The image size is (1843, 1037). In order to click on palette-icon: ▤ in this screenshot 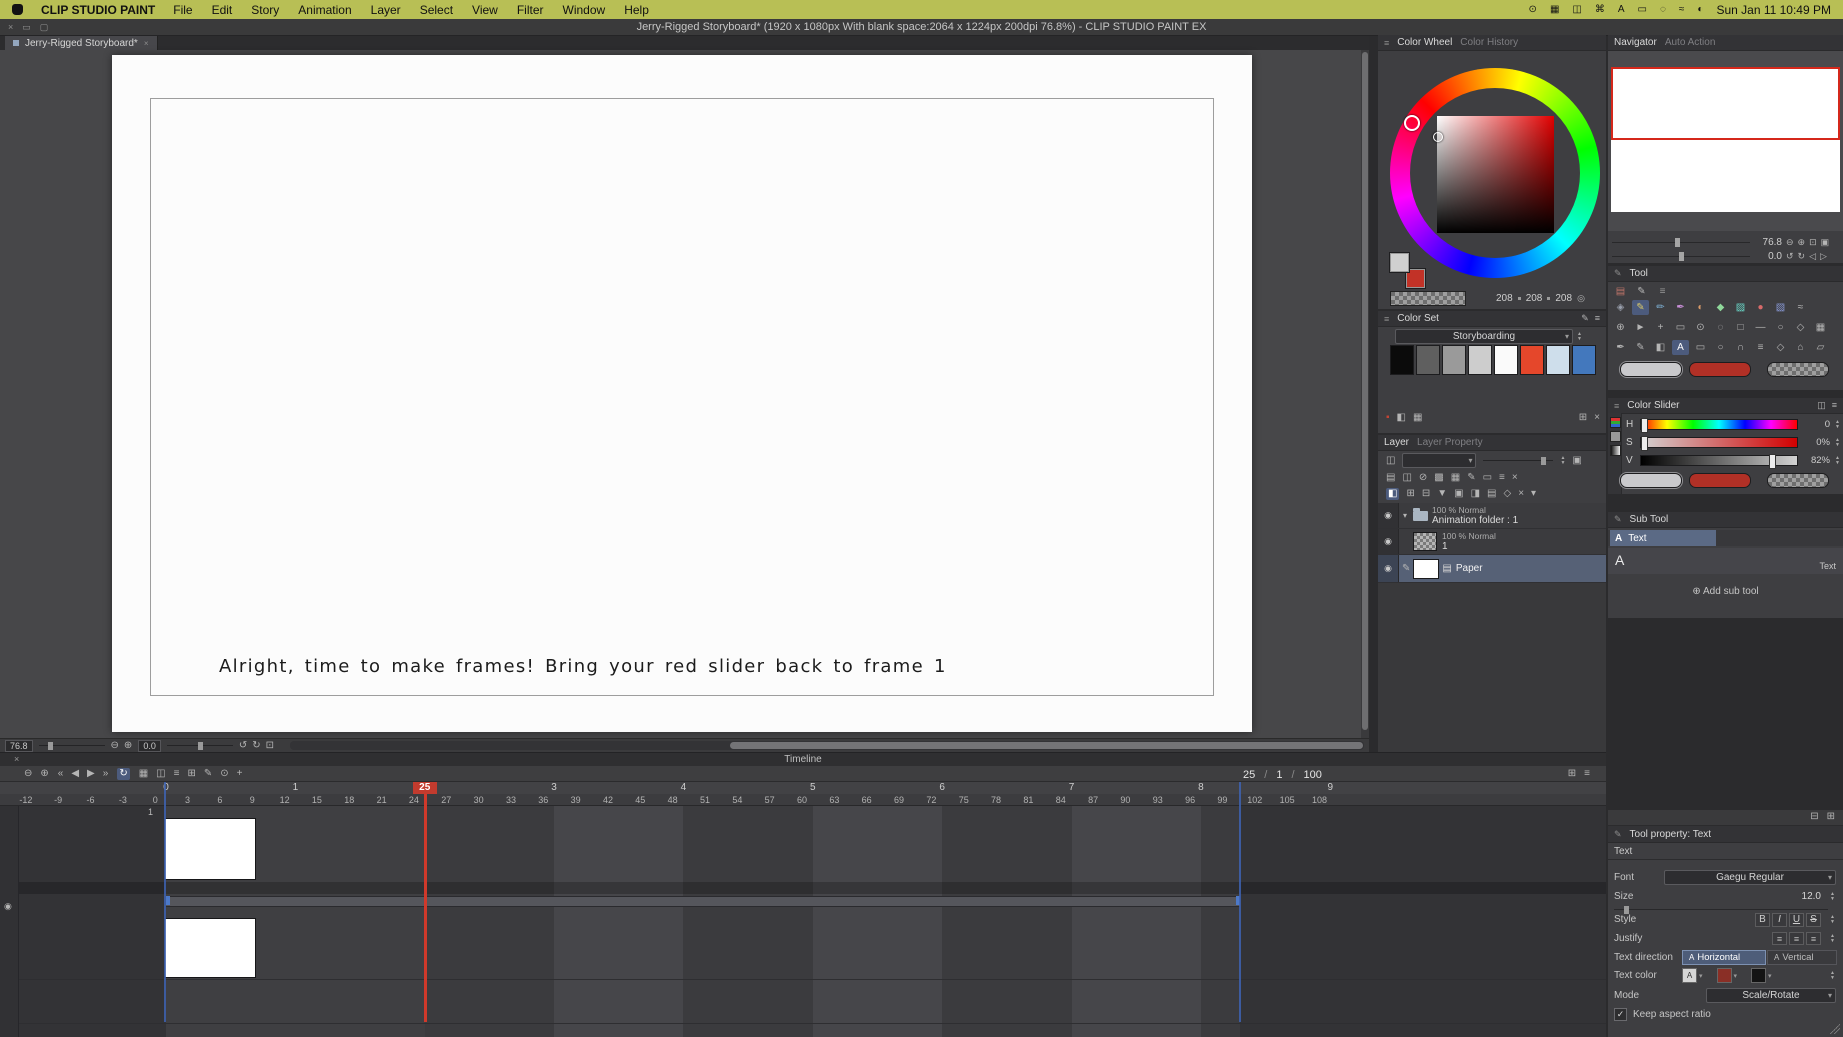, I will do `click(1390, 478)`.